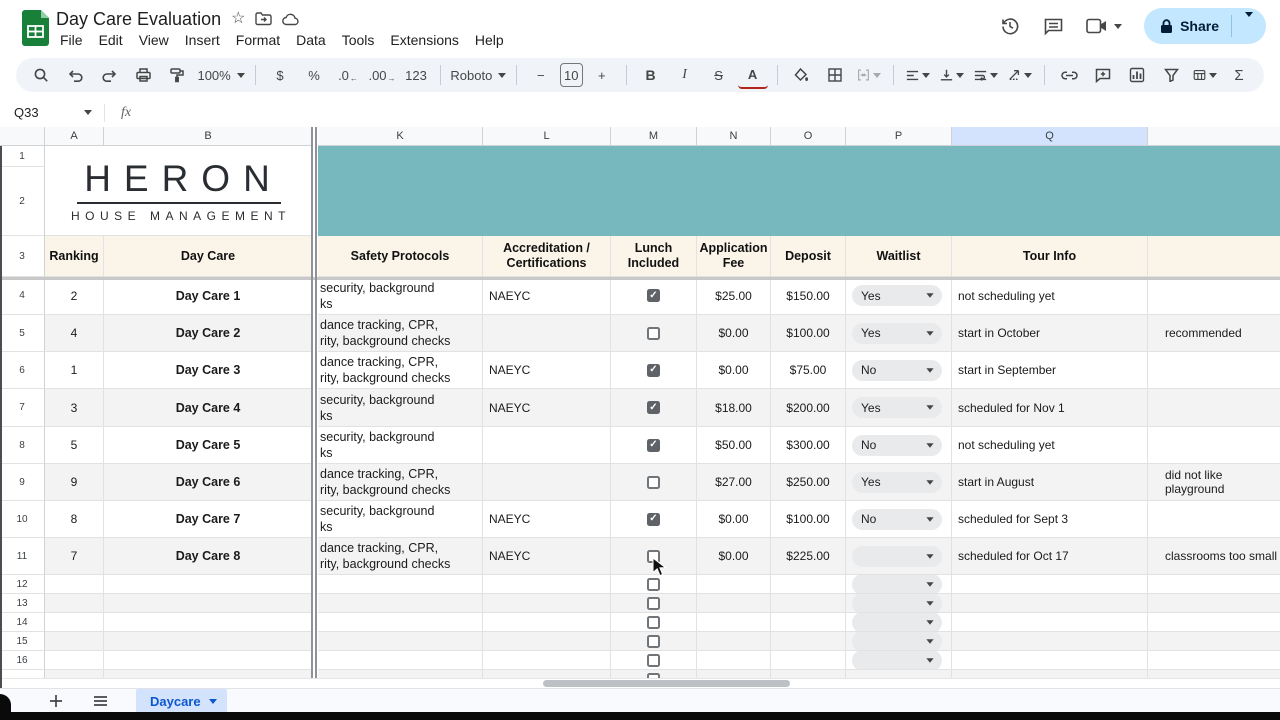 Image resolution: width=1280 pixels, height=720 pixels. Describe the element at coordinates (899, 603) in the screenshot. I see `cell-P13` at that location.